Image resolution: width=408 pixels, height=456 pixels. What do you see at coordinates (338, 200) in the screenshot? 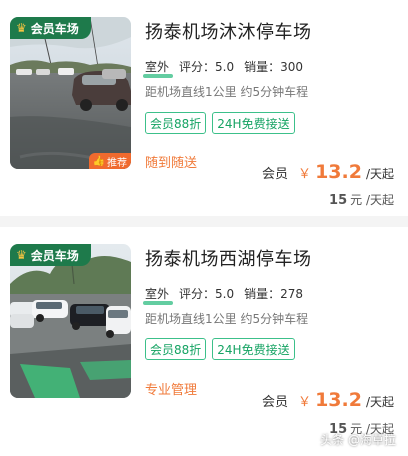
I see `original-price-amount: 15` at bounding box center [338, 200].